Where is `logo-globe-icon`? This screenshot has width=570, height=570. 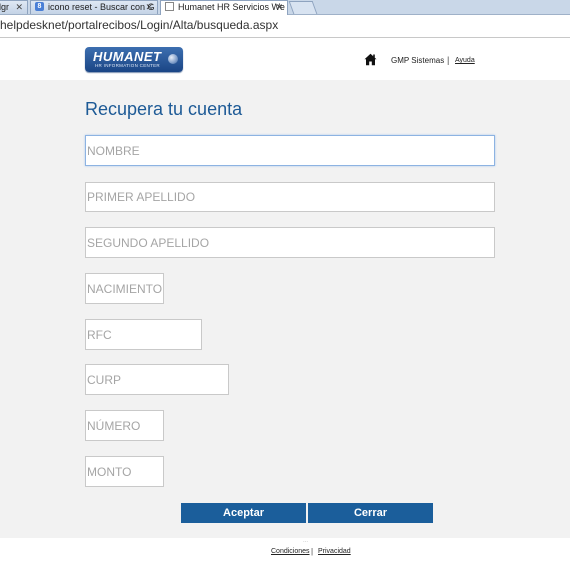
logo-globe-icon is located at coordinates (173, 59).